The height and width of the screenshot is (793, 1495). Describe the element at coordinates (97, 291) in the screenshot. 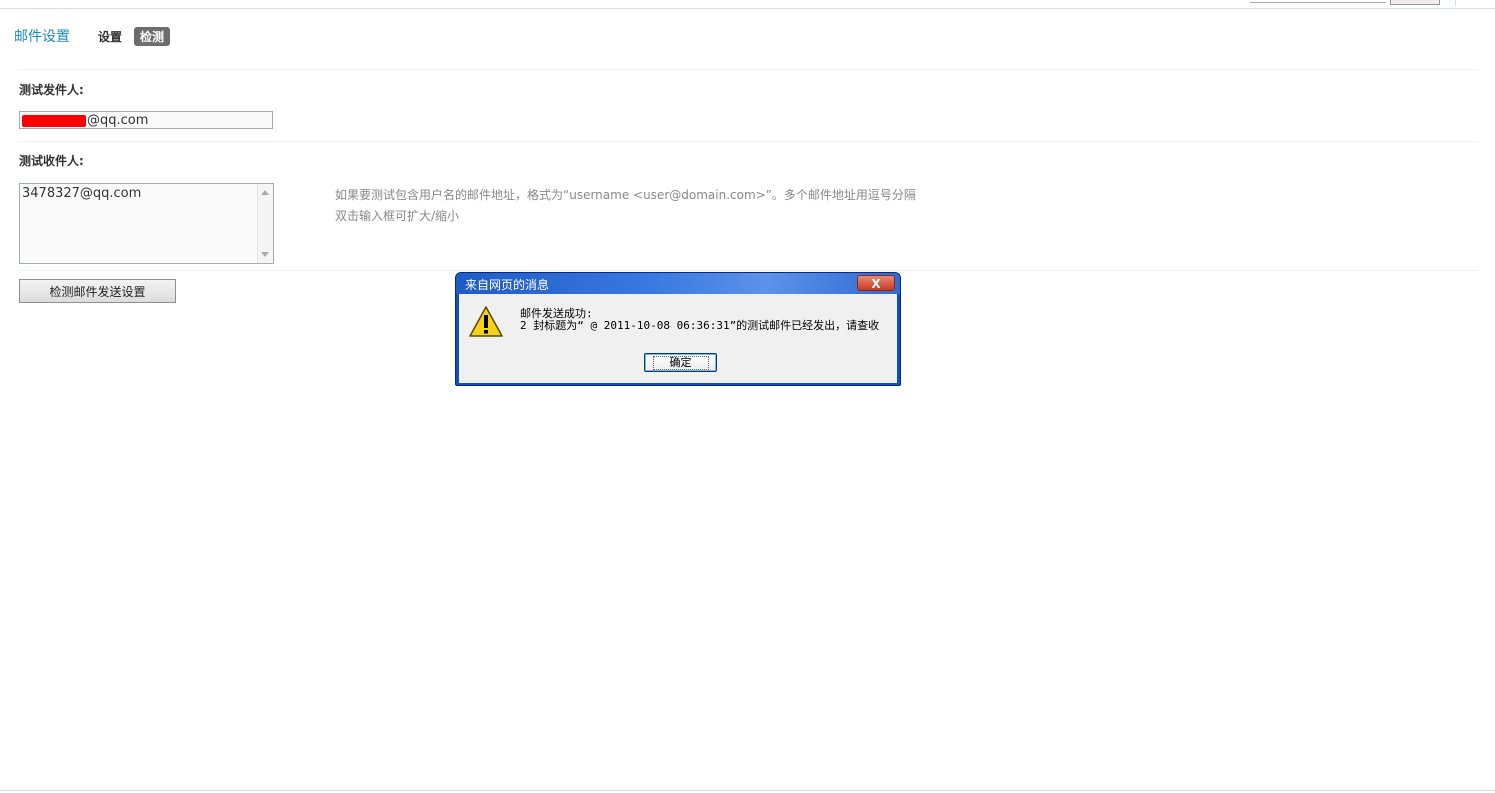

I see `check-mail-settings-button: 检测邮件发送设置` at that location.